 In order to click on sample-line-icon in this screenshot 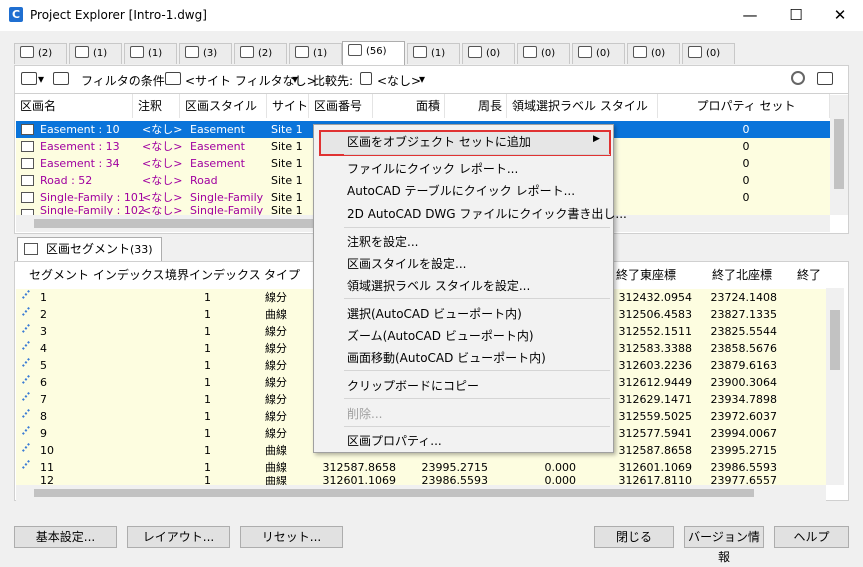, I will do `click(530, 52)`.